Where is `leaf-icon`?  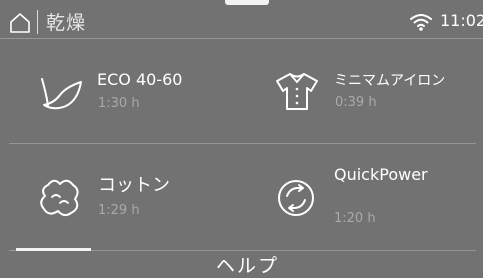 leaf-icon is located at coordinates (62, 95).